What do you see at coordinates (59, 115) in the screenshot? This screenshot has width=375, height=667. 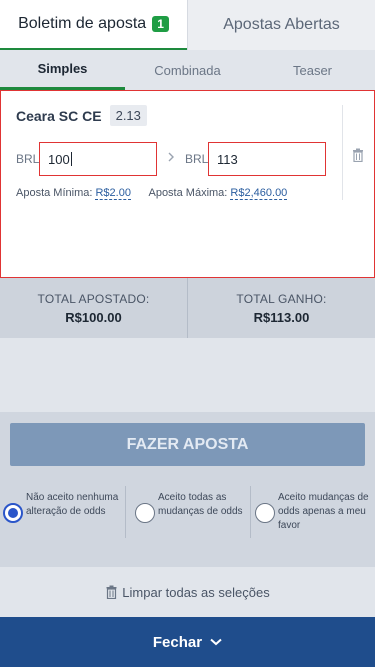 I see `selection-team: Ceara SC CE` at bounding box center [59, 115].